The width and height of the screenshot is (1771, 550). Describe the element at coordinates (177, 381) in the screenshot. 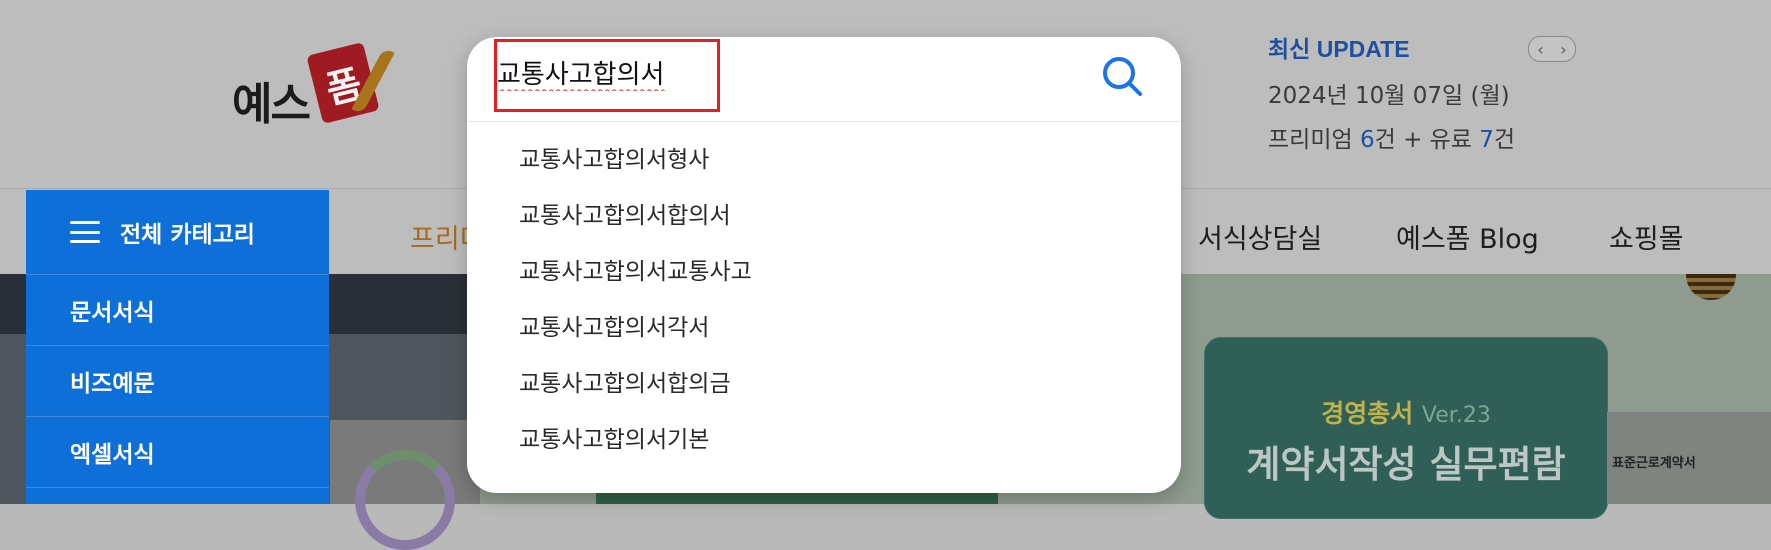

I see `category-item-biz-examples: 비즈예문` at that location.